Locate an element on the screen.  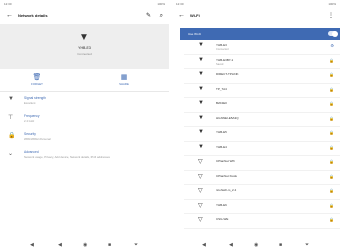
info-title: Advanced is located at coordinates (31, 152).